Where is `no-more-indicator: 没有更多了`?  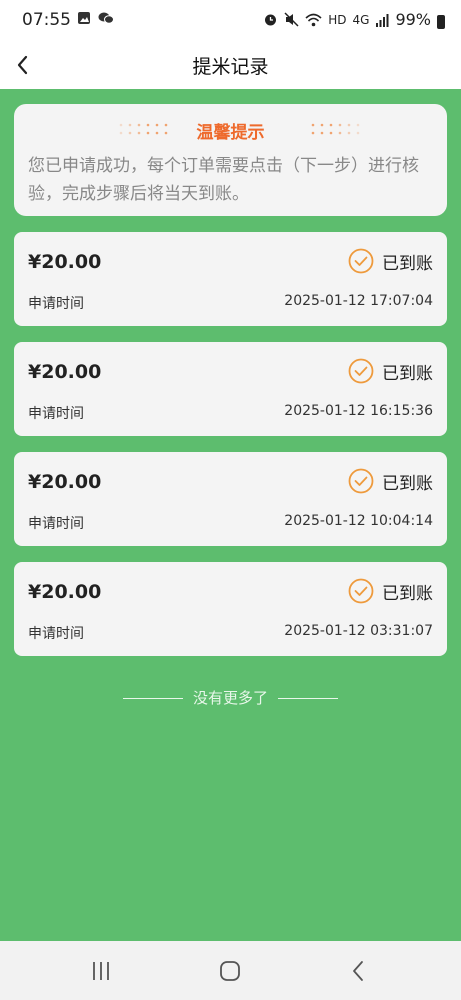
no-more-indicator: 没有更多了 is located at coordinates (230, 697).